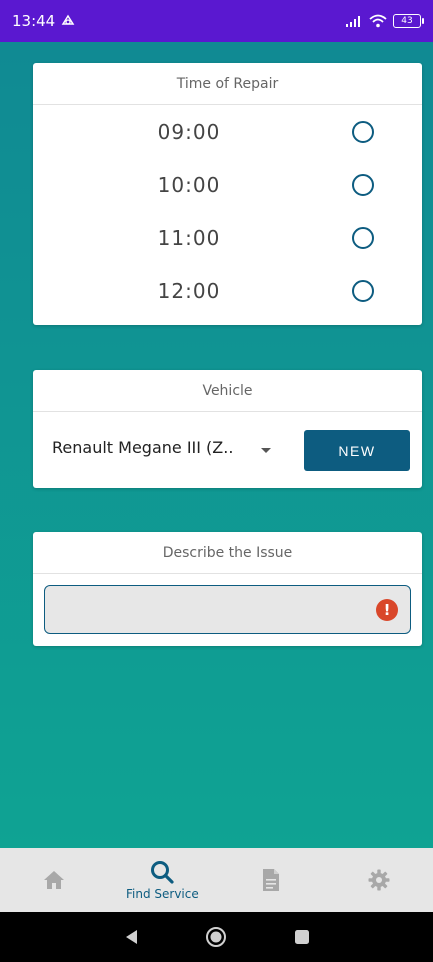 The width and height of the screenshot is (433, 962). I want to click on time-slot-label: 10:00, so click(189, 184).